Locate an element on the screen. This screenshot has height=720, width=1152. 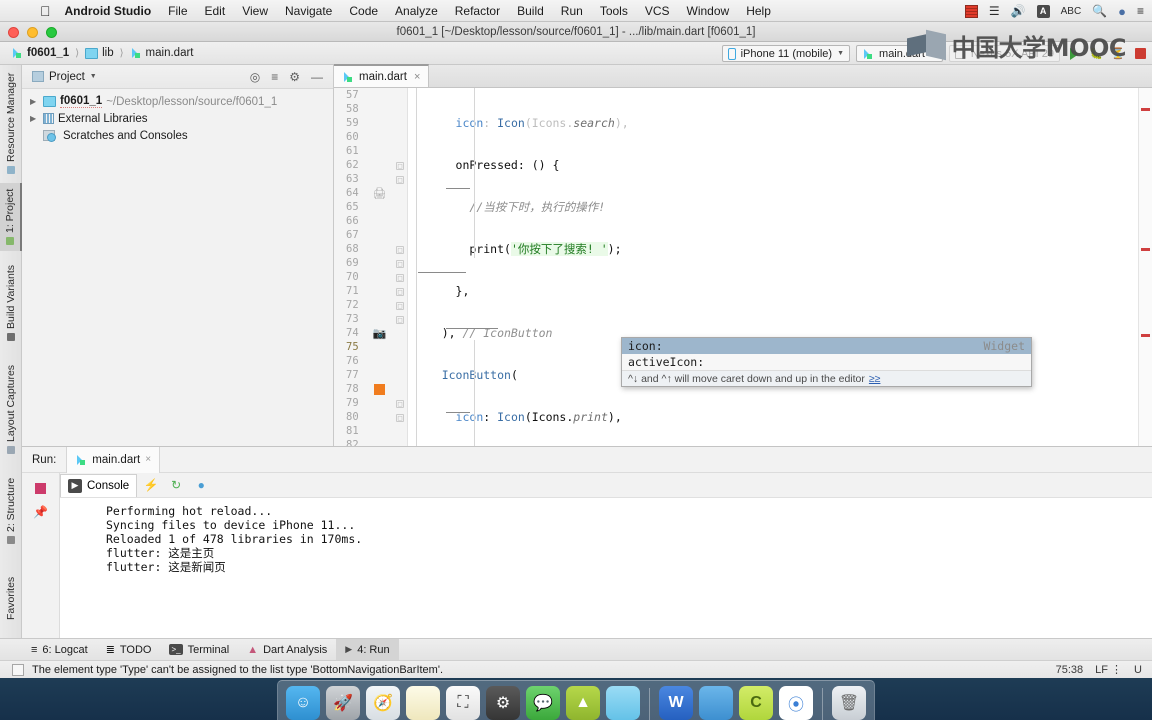
menu-item-tools: Tools is located at coordinates (614, 11).